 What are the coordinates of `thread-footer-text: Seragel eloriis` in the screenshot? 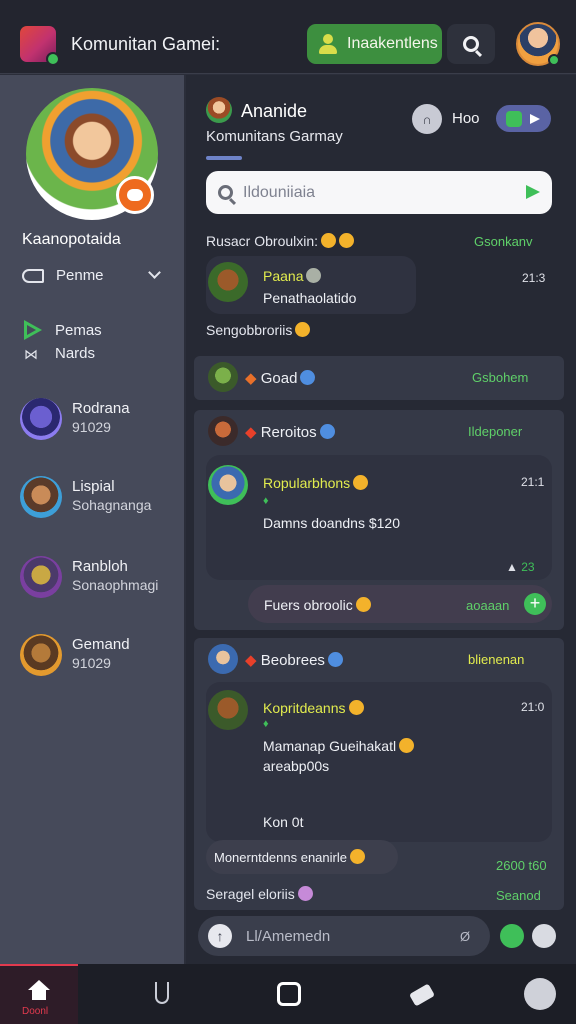 It's located at (250, 894).